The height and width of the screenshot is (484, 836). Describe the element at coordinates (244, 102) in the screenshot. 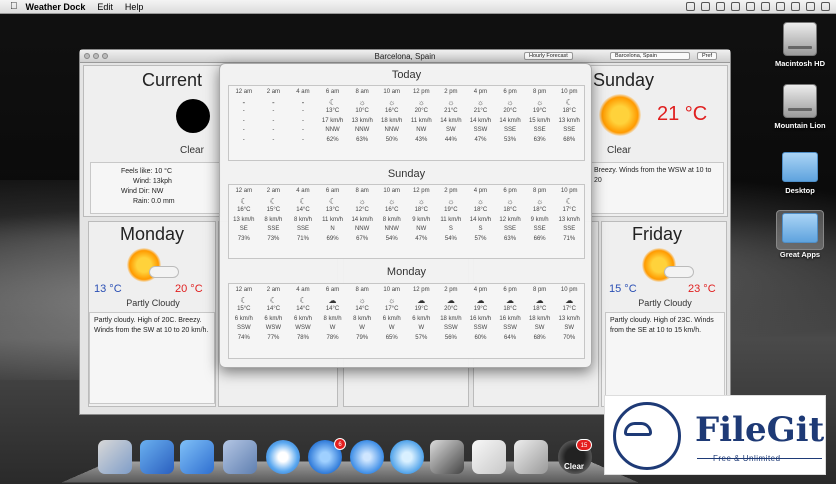

I see `weather-icon: -` at that location.